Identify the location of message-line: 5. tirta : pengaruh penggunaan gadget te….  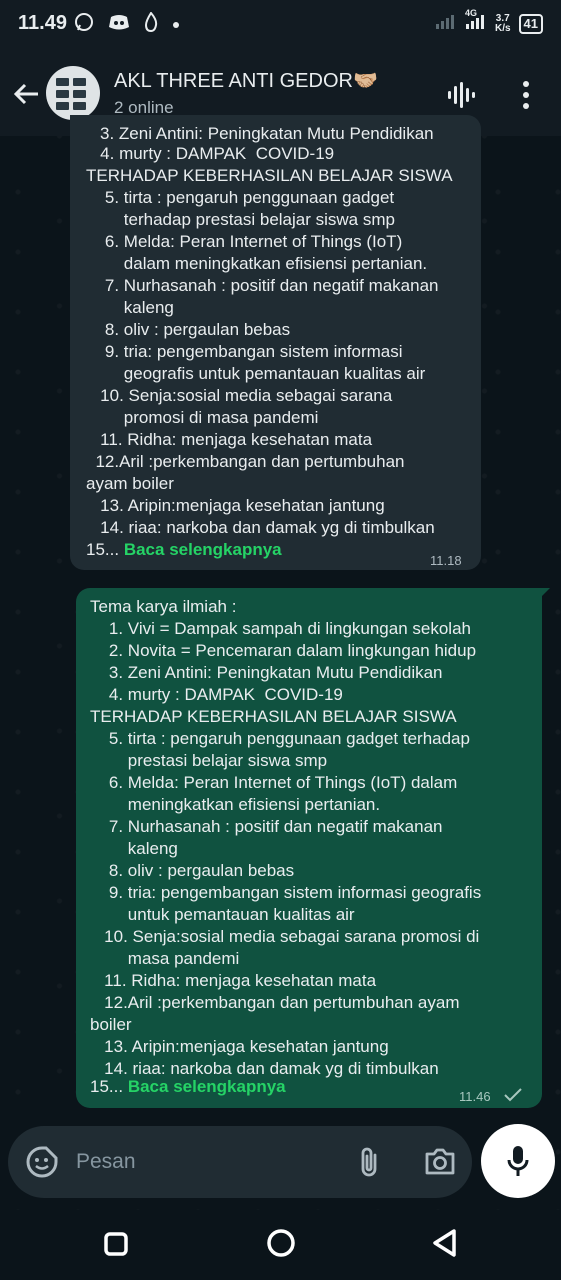
(280, 738).